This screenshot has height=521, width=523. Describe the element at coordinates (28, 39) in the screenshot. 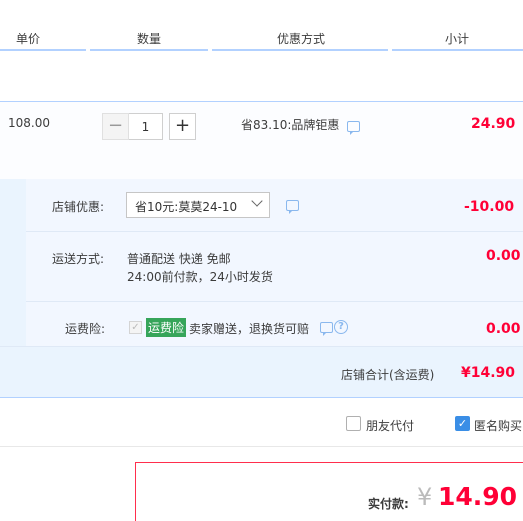

I see `column-header-price: 单价` at that location.